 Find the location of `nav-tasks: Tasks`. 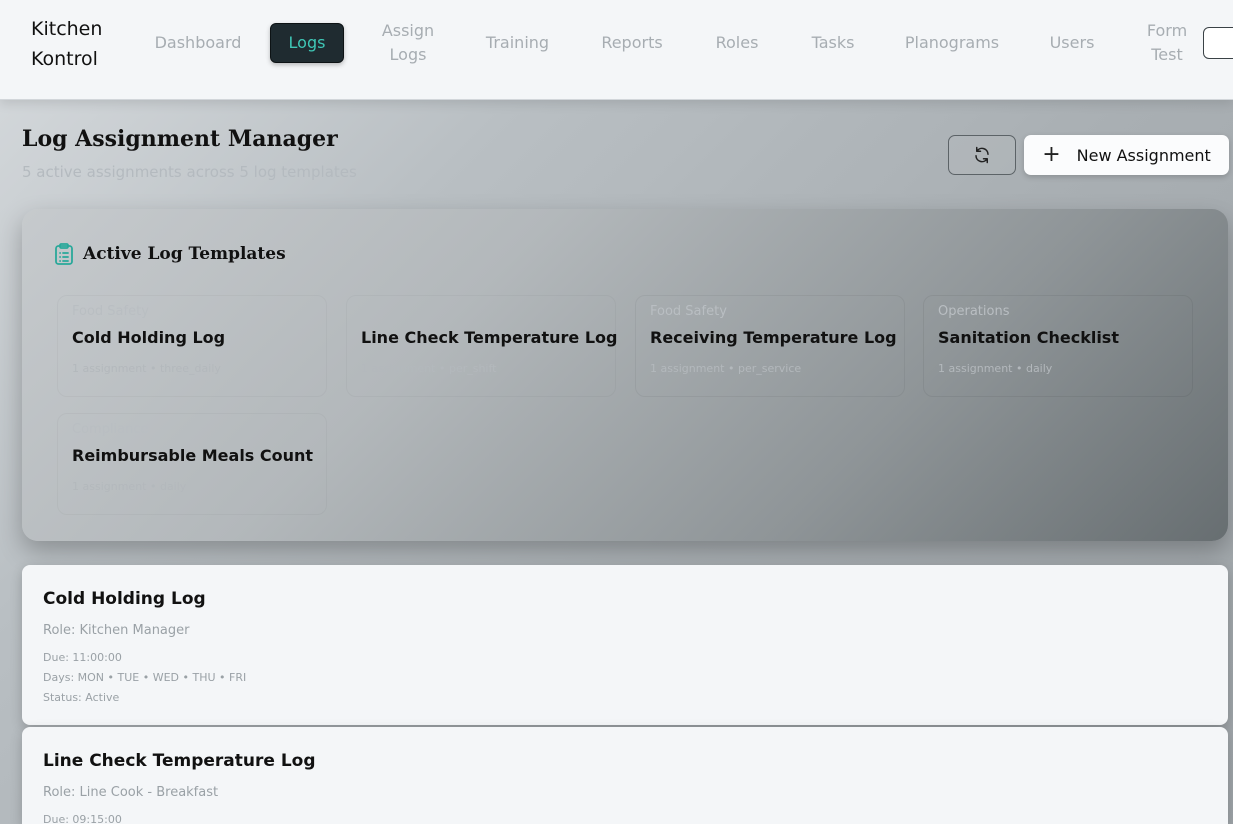

nav-tasks: Tasks is located at coordinates (833, 43).